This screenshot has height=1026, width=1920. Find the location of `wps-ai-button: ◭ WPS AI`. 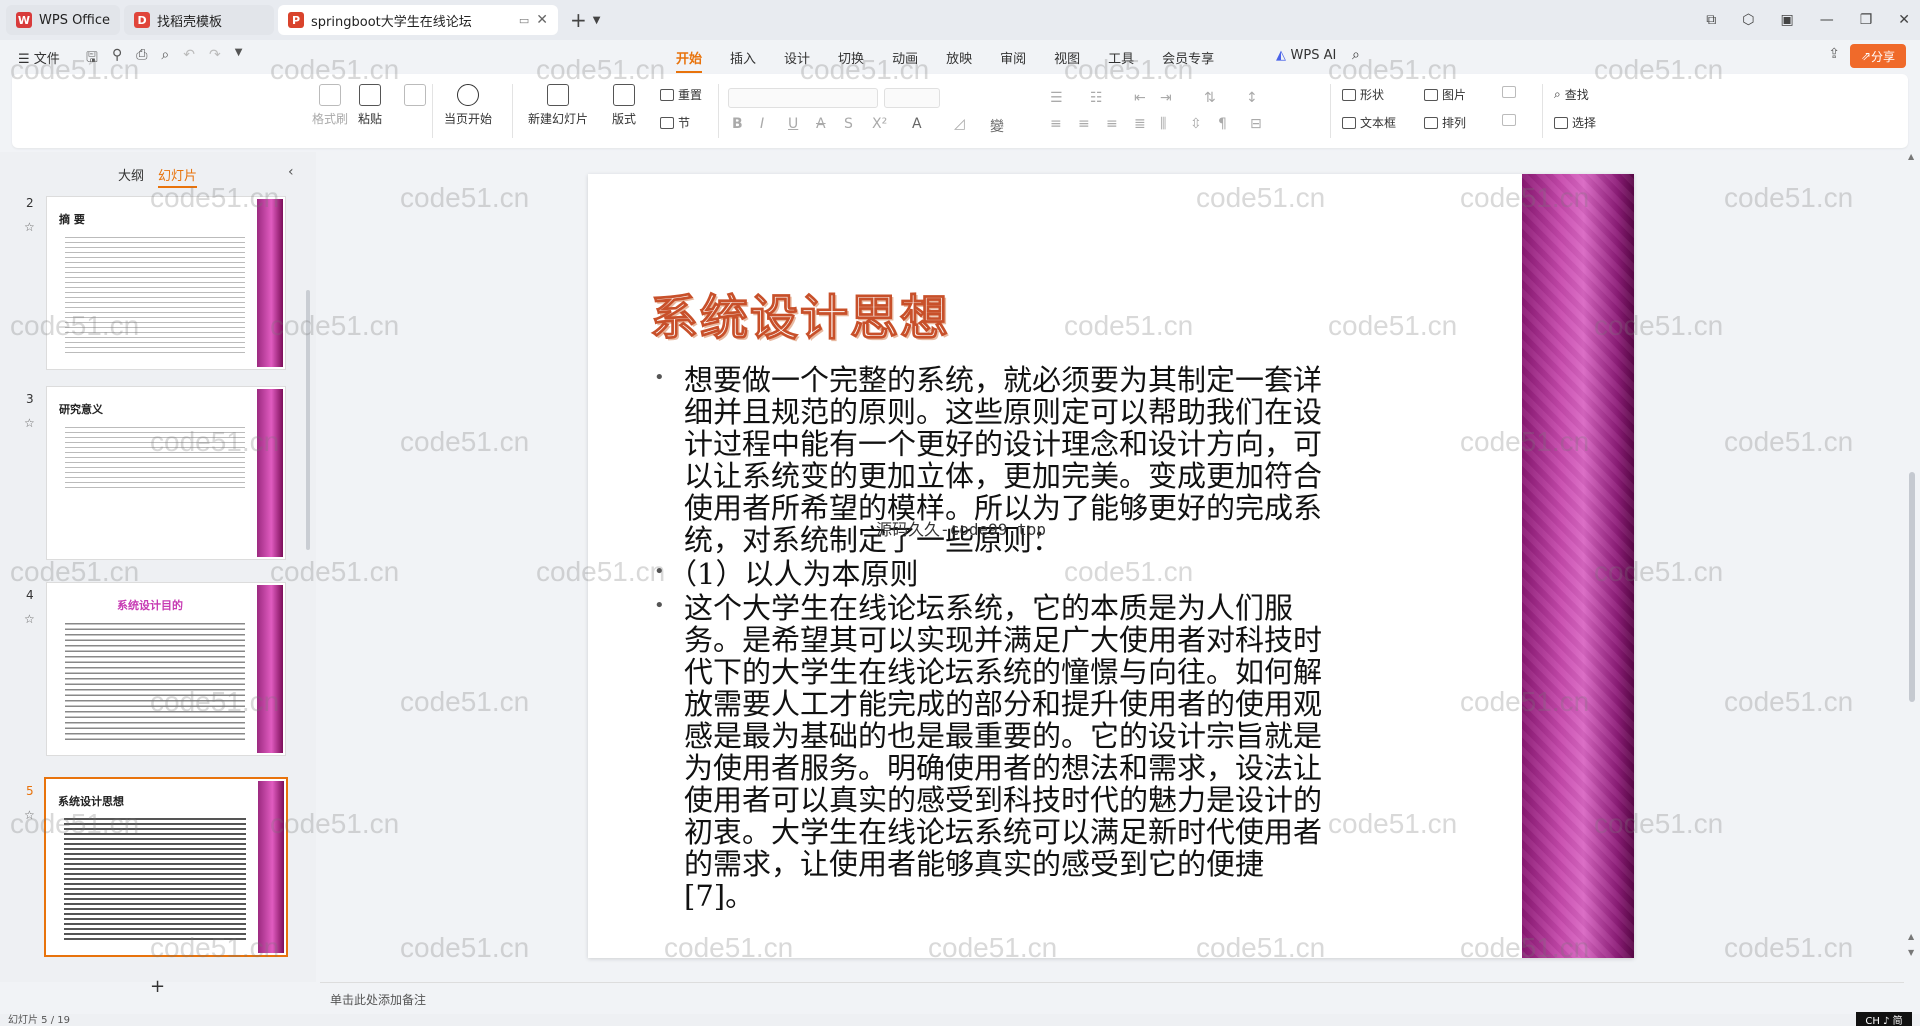

wps-ai-button: ◭ WPS AI is located at coordinates (1306, 55).